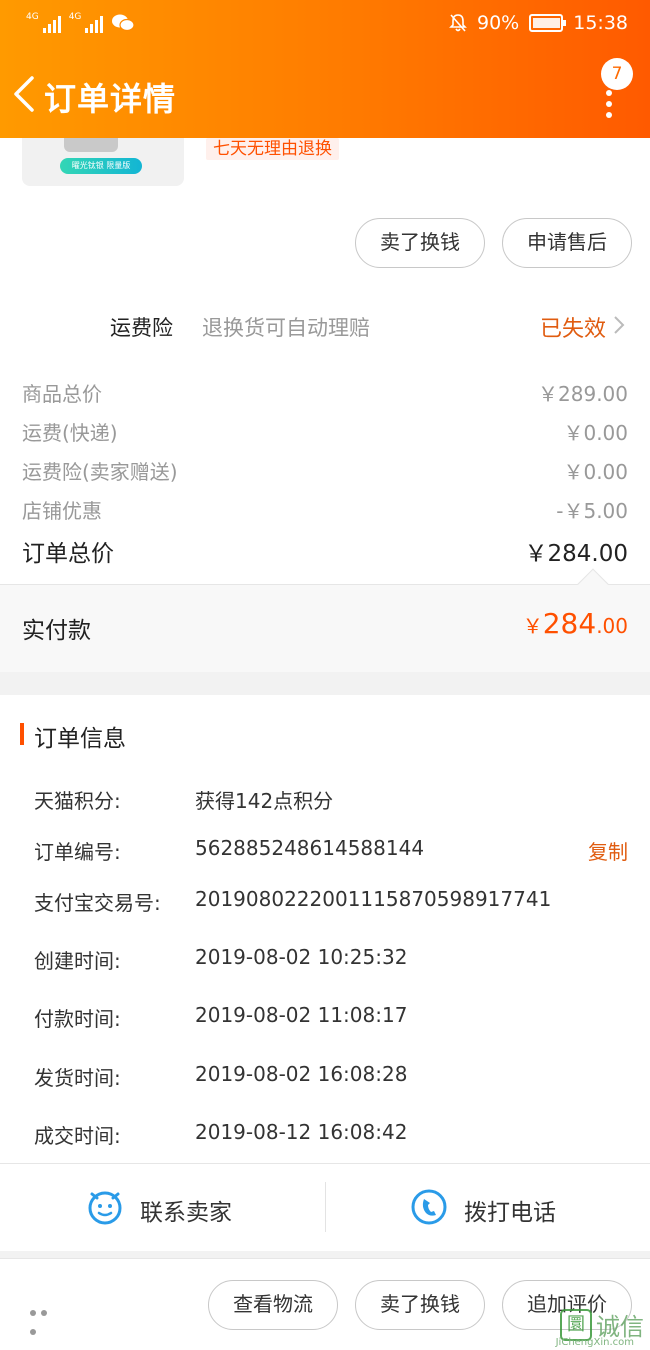 Image resolution: width=650 pixels, height=1350 pixels. I want to click on refund-policy-tag: 七天无理由退换, so click(272, 149).